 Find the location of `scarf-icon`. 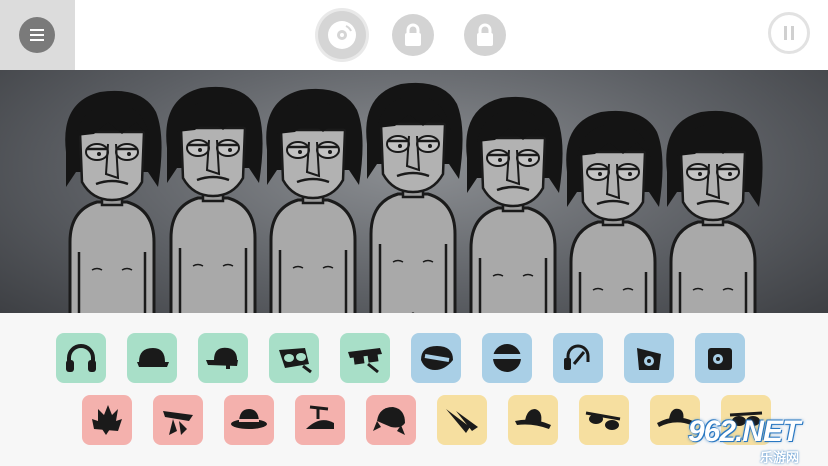

scarf-icon is located at coordinates (178, 423).